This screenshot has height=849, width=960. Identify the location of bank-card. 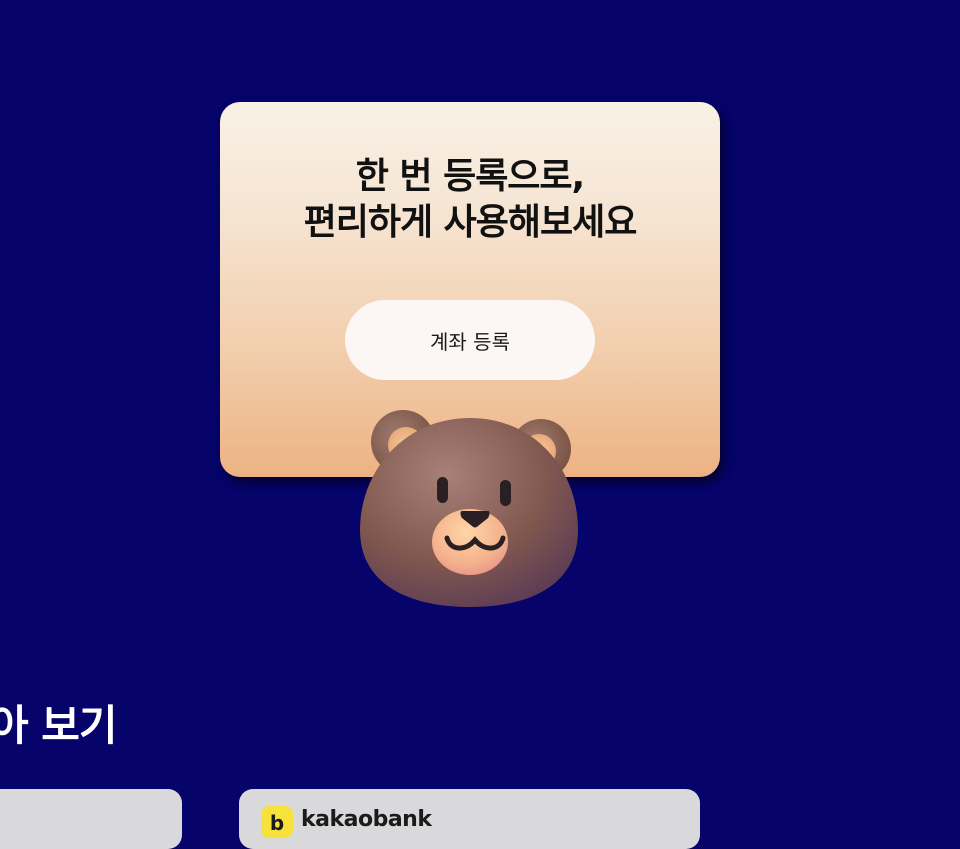
(91, 819).